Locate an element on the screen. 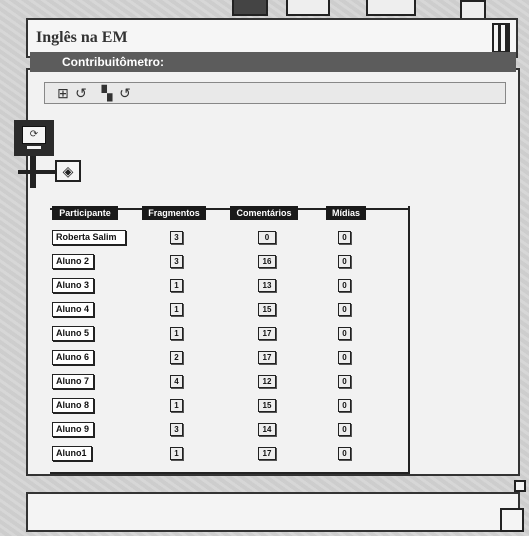 The image size is (529, 536). comentarios-cell: 12 is located at coordinates (267, 381).